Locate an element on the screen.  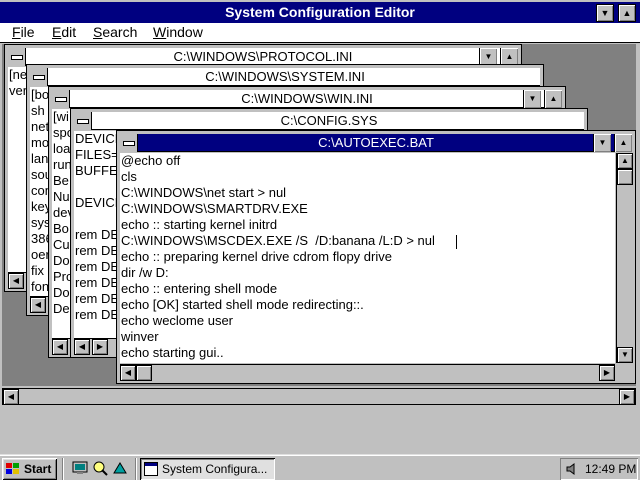
system-tray: 12:49 PM is located at coordinates (599, 469).